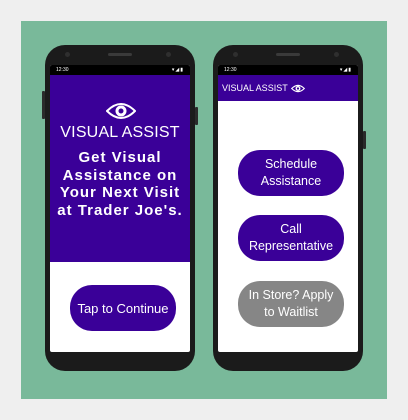  I want to click on app-bar-title: VISUAL ASSIST, so click(255, 88).